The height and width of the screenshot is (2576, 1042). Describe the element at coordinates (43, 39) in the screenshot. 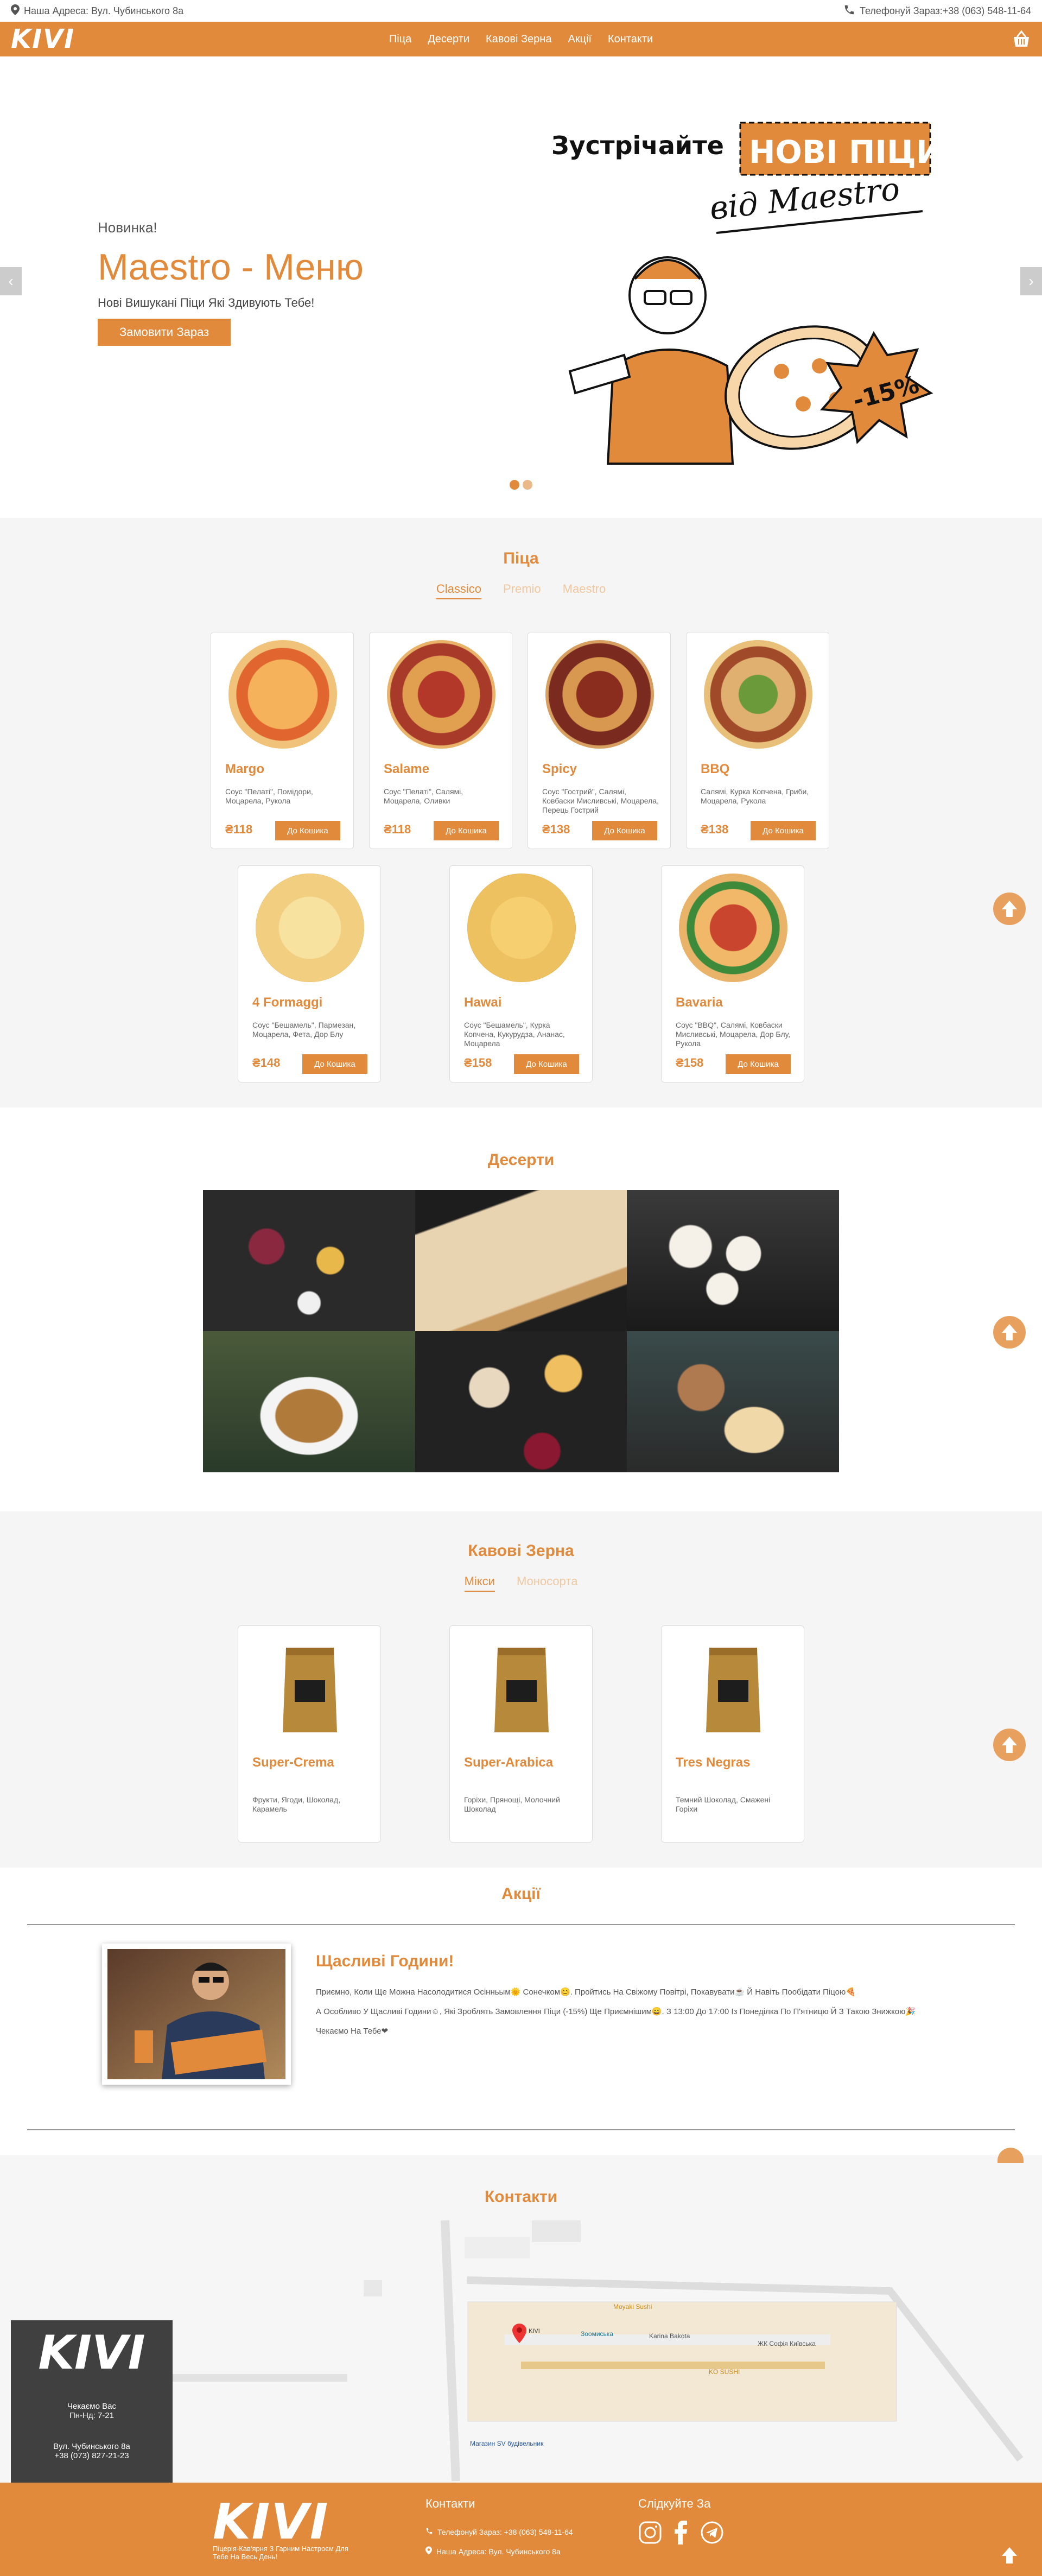

I see `brand-logo: KIVI` at that location.